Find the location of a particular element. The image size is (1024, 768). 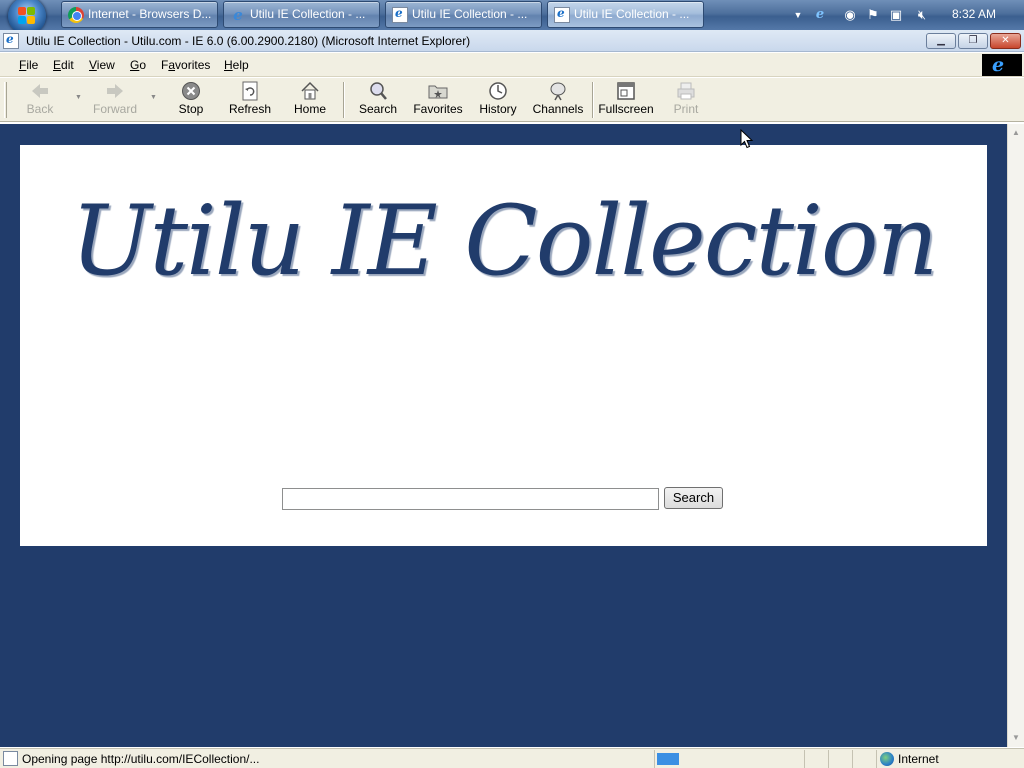

stop-icon is located at coordinates (191, 91).